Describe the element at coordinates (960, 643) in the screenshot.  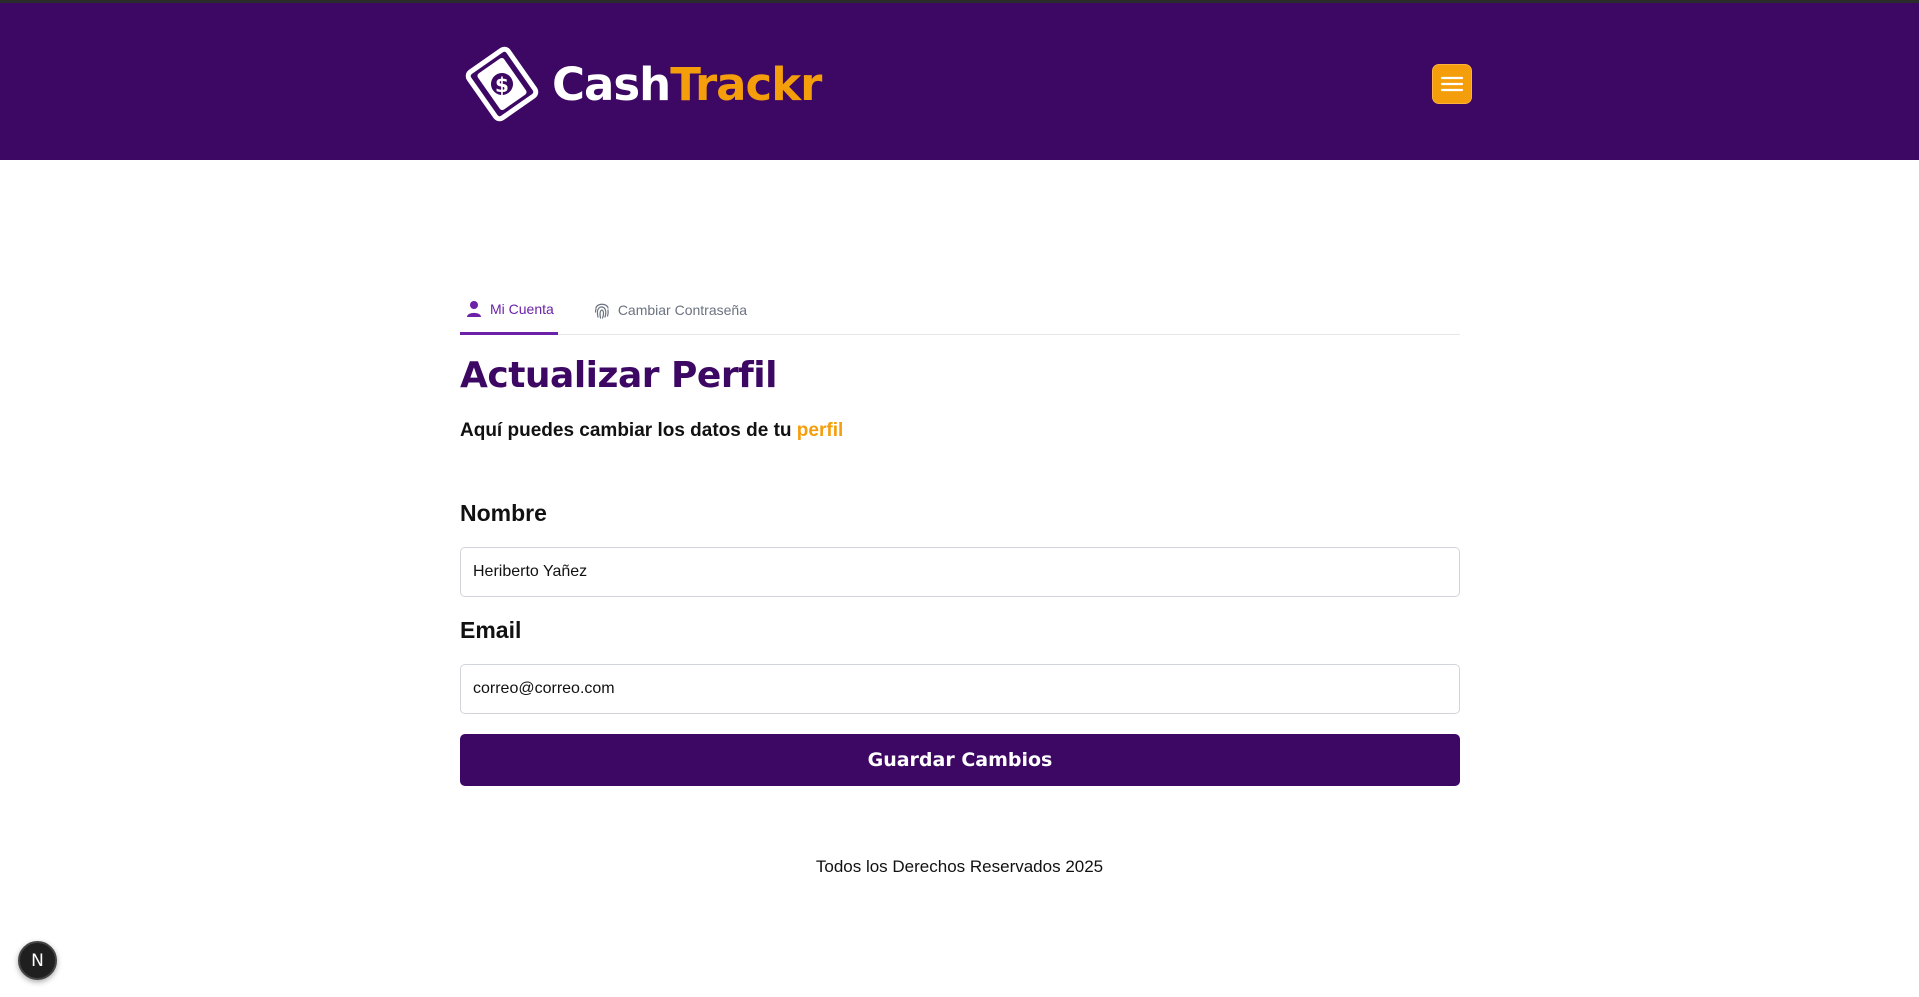
I see `profile-form: Nombre Email Guardar Cambios` at that location.